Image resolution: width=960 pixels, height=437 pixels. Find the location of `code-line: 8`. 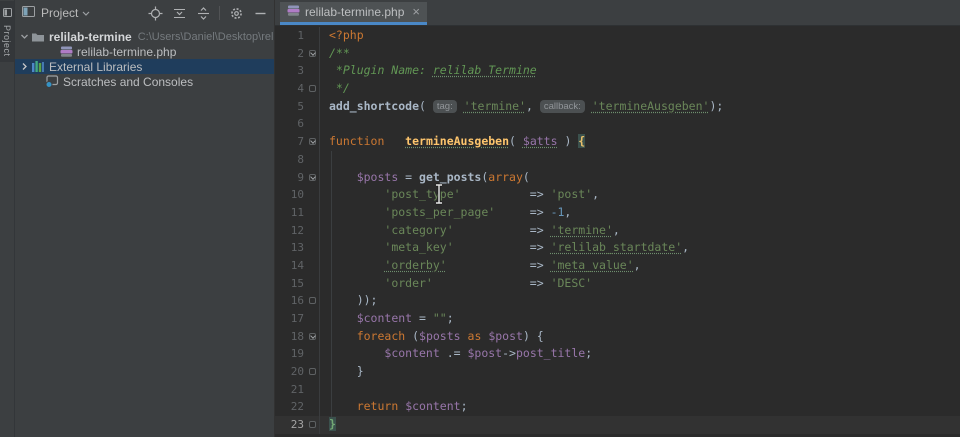

code-line: 8 is located at coordinates (617, 159).